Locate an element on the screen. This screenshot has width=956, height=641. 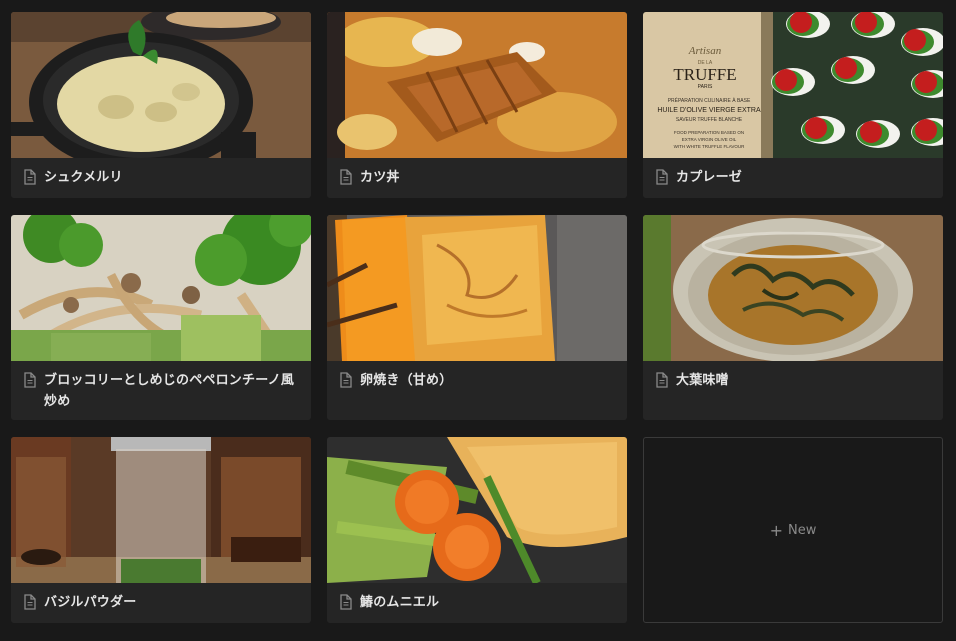
card-caption: ブロッコリーとしめじのペペロンチーノ風炒め is located at coordinates (161, 390).